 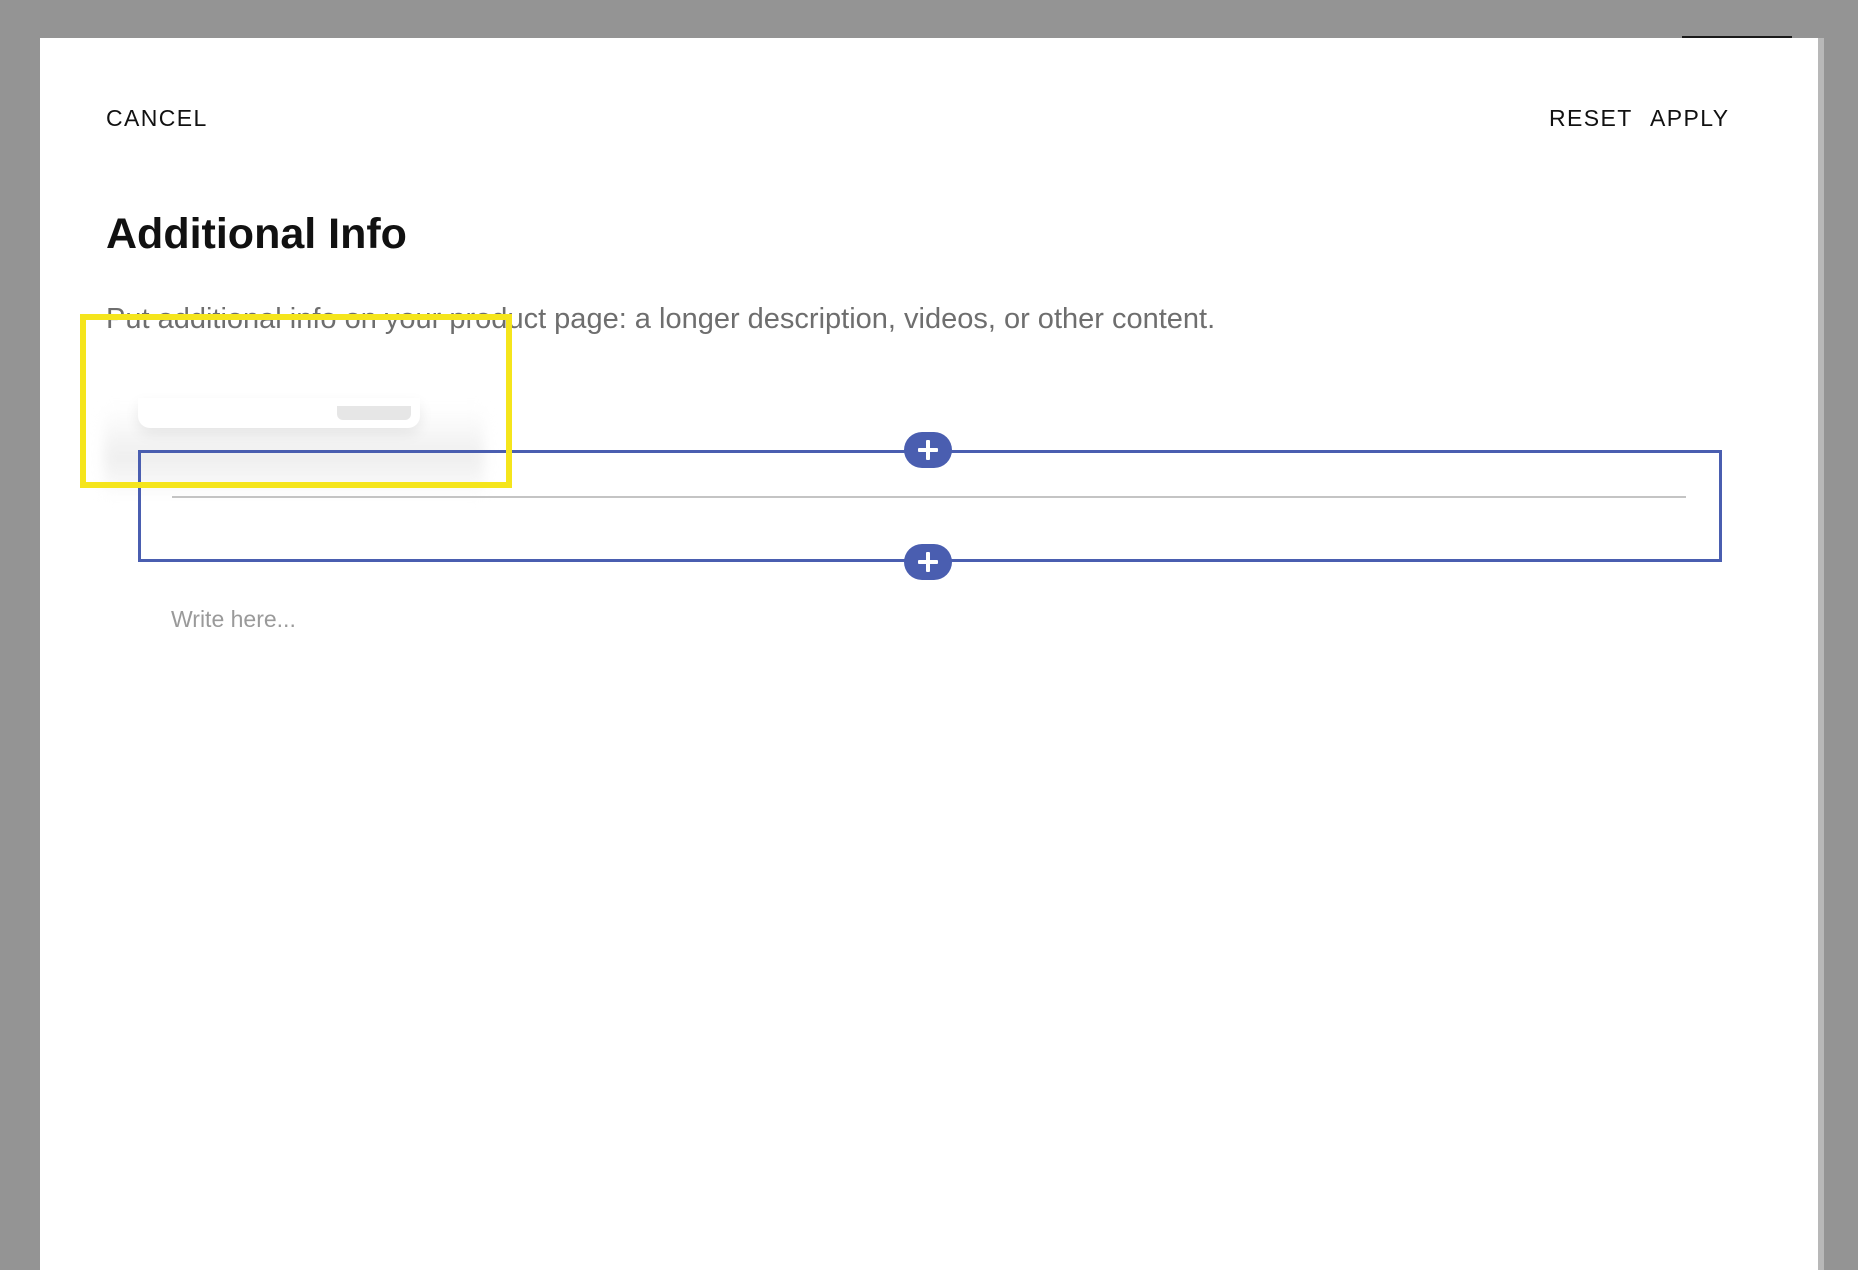 What do you see at coordinates (1591, 118) in the screenshot?
I see `reset-button: RESET` at bounding box center [1591, 118].